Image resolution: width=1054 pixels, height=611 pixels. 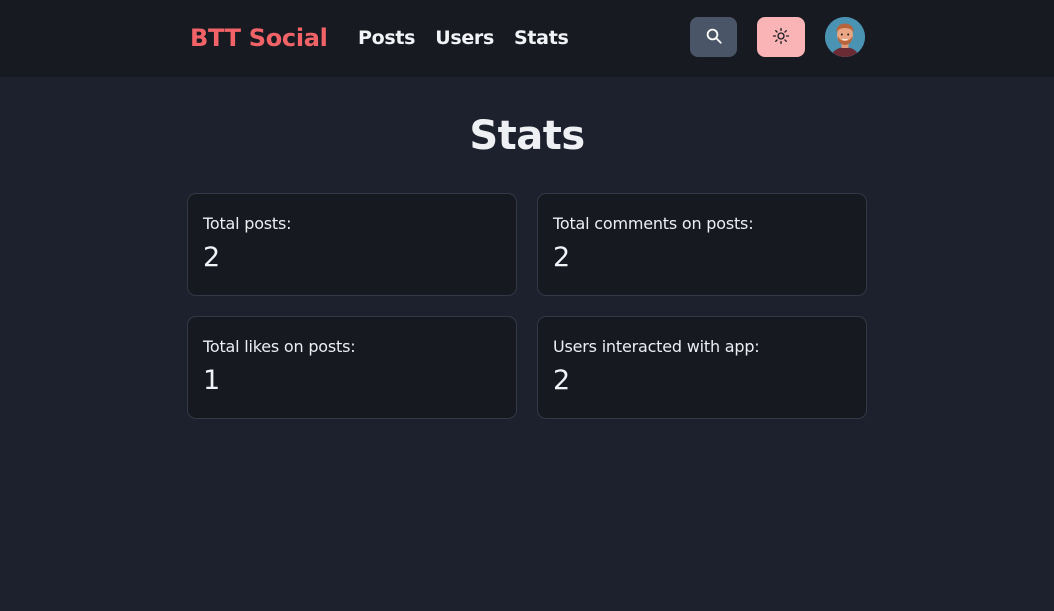 What do you see at coordinates (212, 380) in the screenshot?
I see `stat-value: 1` at bounding box center [212, 380].